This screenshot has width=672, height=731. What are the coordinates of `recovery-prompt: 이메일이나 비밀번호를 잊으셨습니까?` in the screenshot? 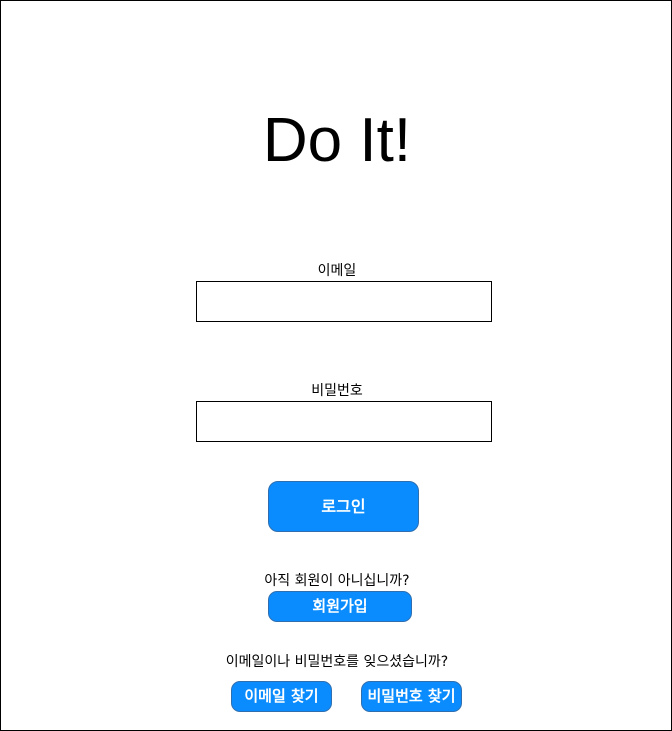 It's located at (337, 662).